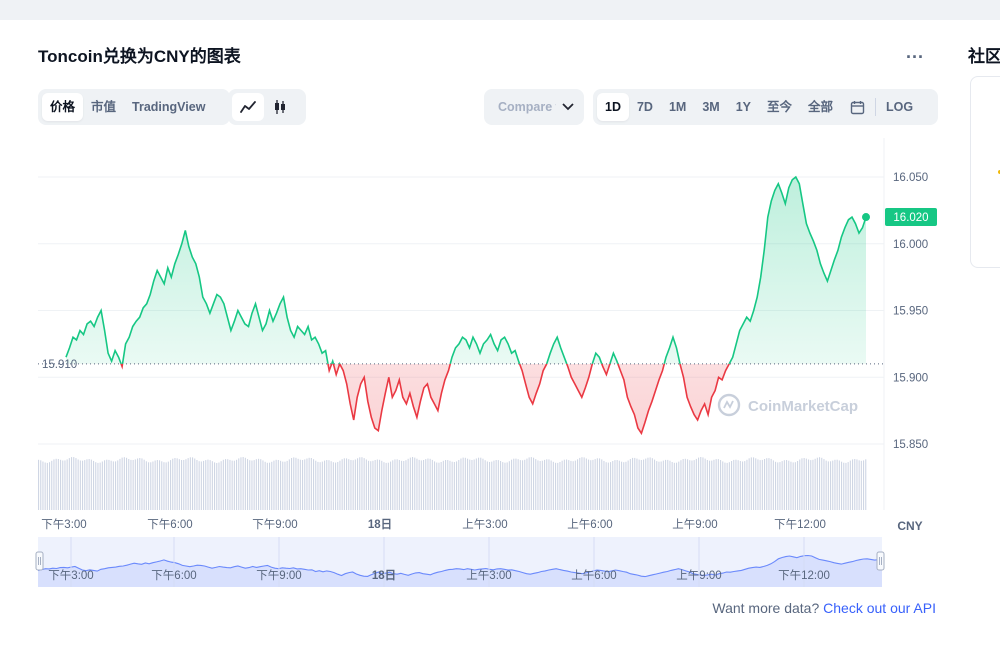 Image resolution: width=1000 pixels, height=650 pixels. Describe the element at coordinates (779, 107) in the screenshot. I see `range-ytd: 至今` at that location.